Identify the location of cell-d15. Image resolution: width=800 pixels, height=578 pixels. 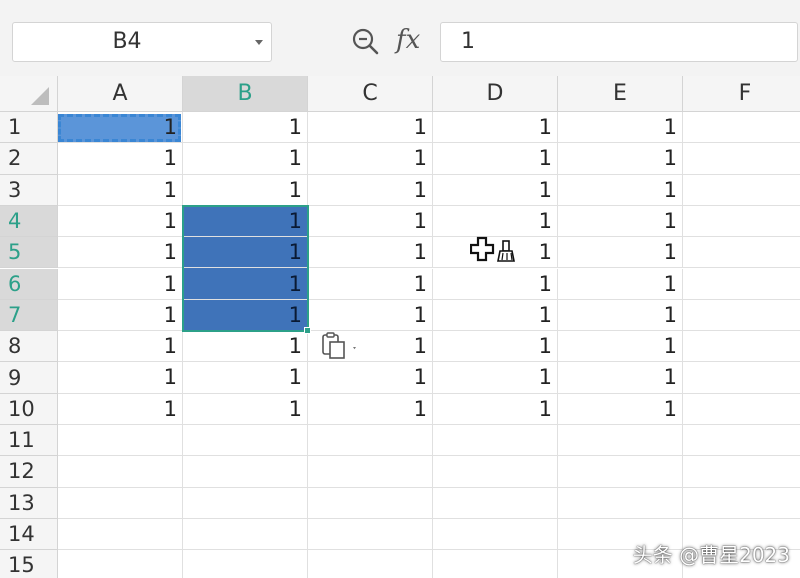
(495, 564).